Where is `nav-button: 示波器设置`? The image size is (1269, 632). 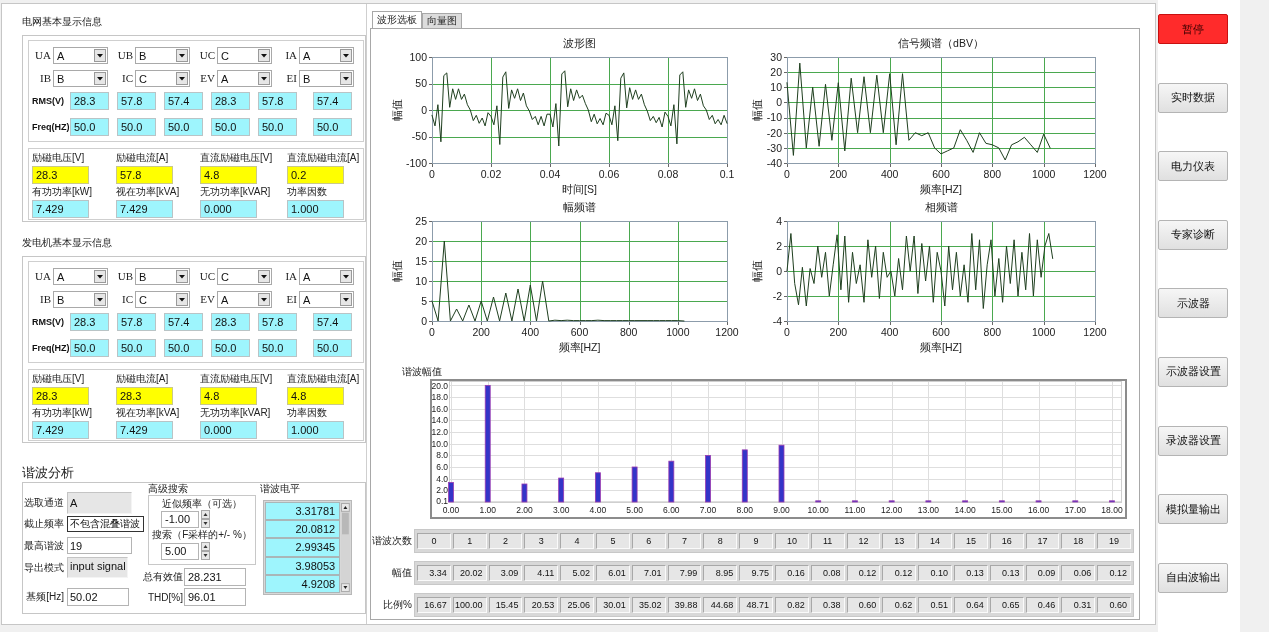
nav-button: 示波器设置 is located at coordinates (1193, 371).